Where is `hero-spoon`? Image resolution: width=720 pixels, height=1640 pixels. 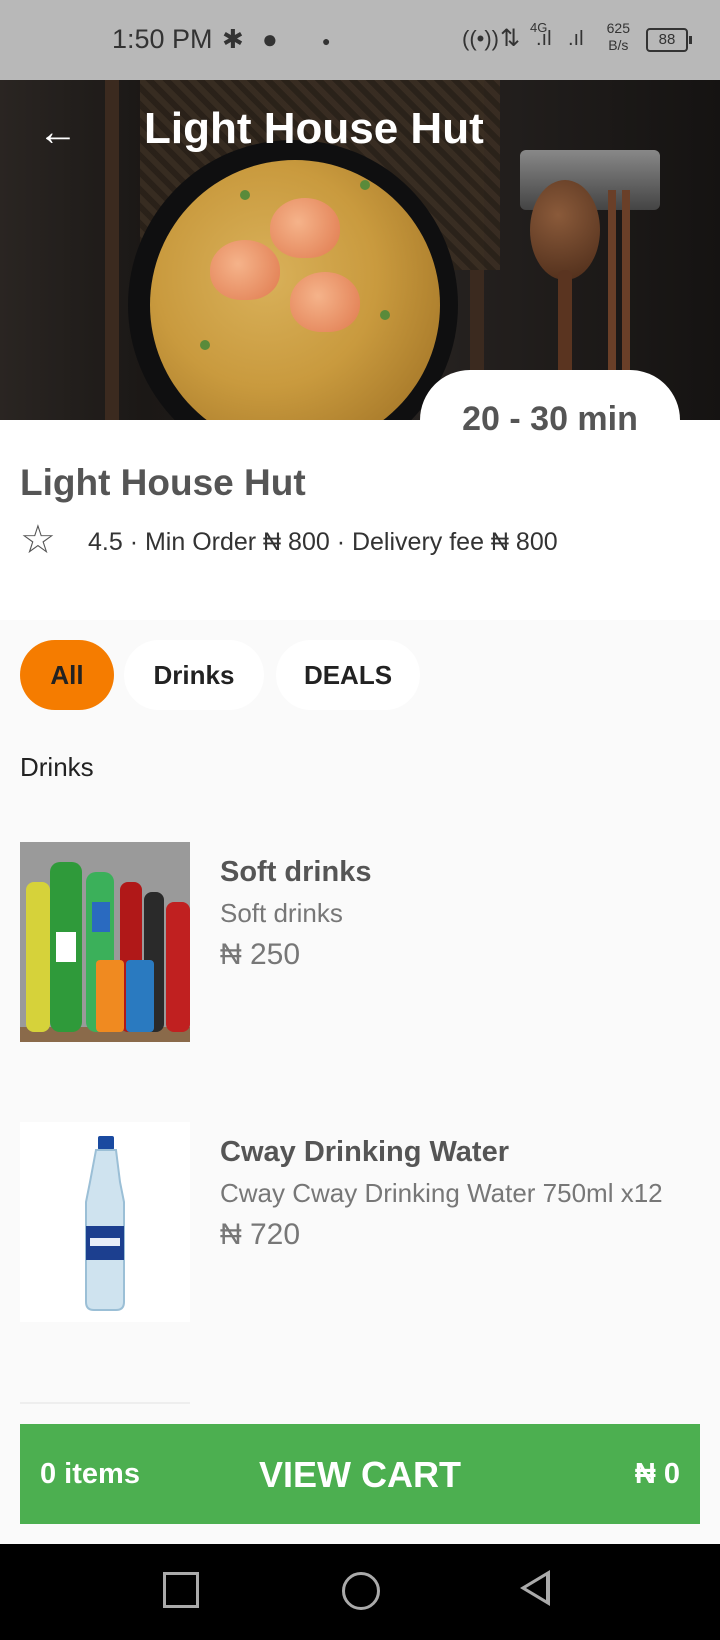
hero-spoon is located at coordinates (565, 230).